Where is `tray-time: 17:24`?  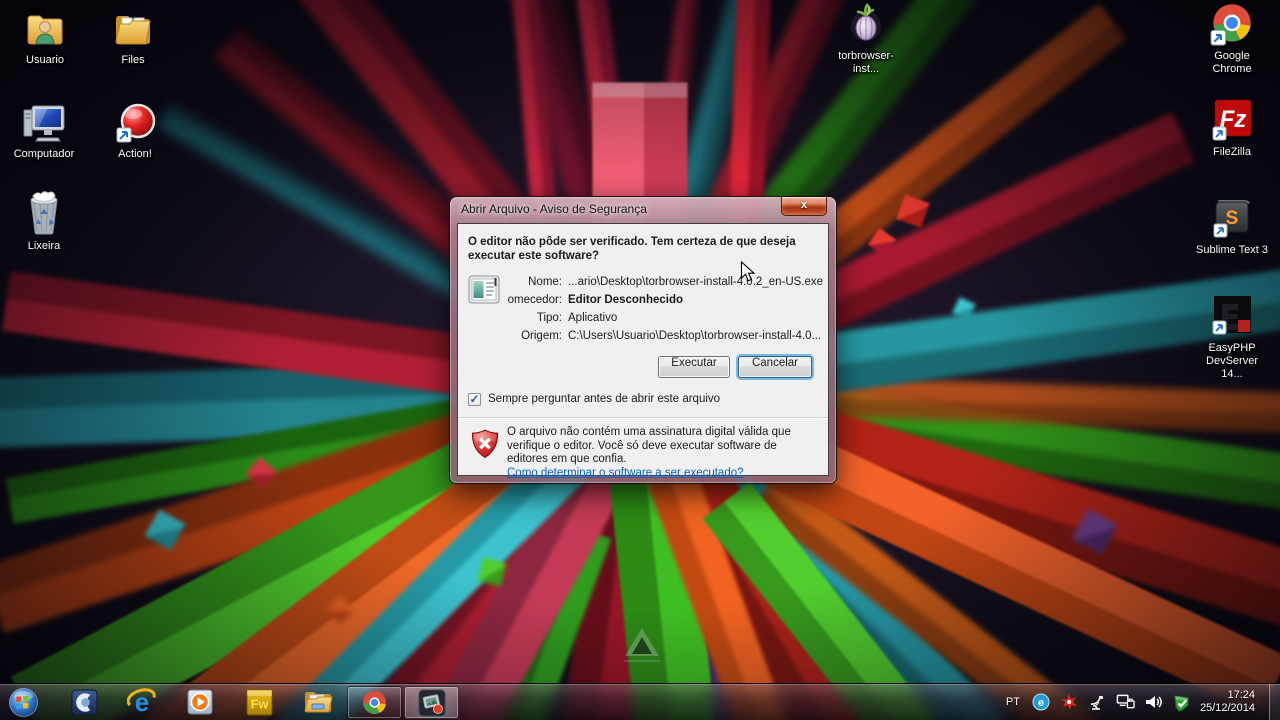
tray-time: 17:24 is located at coordinates (1241, 695).